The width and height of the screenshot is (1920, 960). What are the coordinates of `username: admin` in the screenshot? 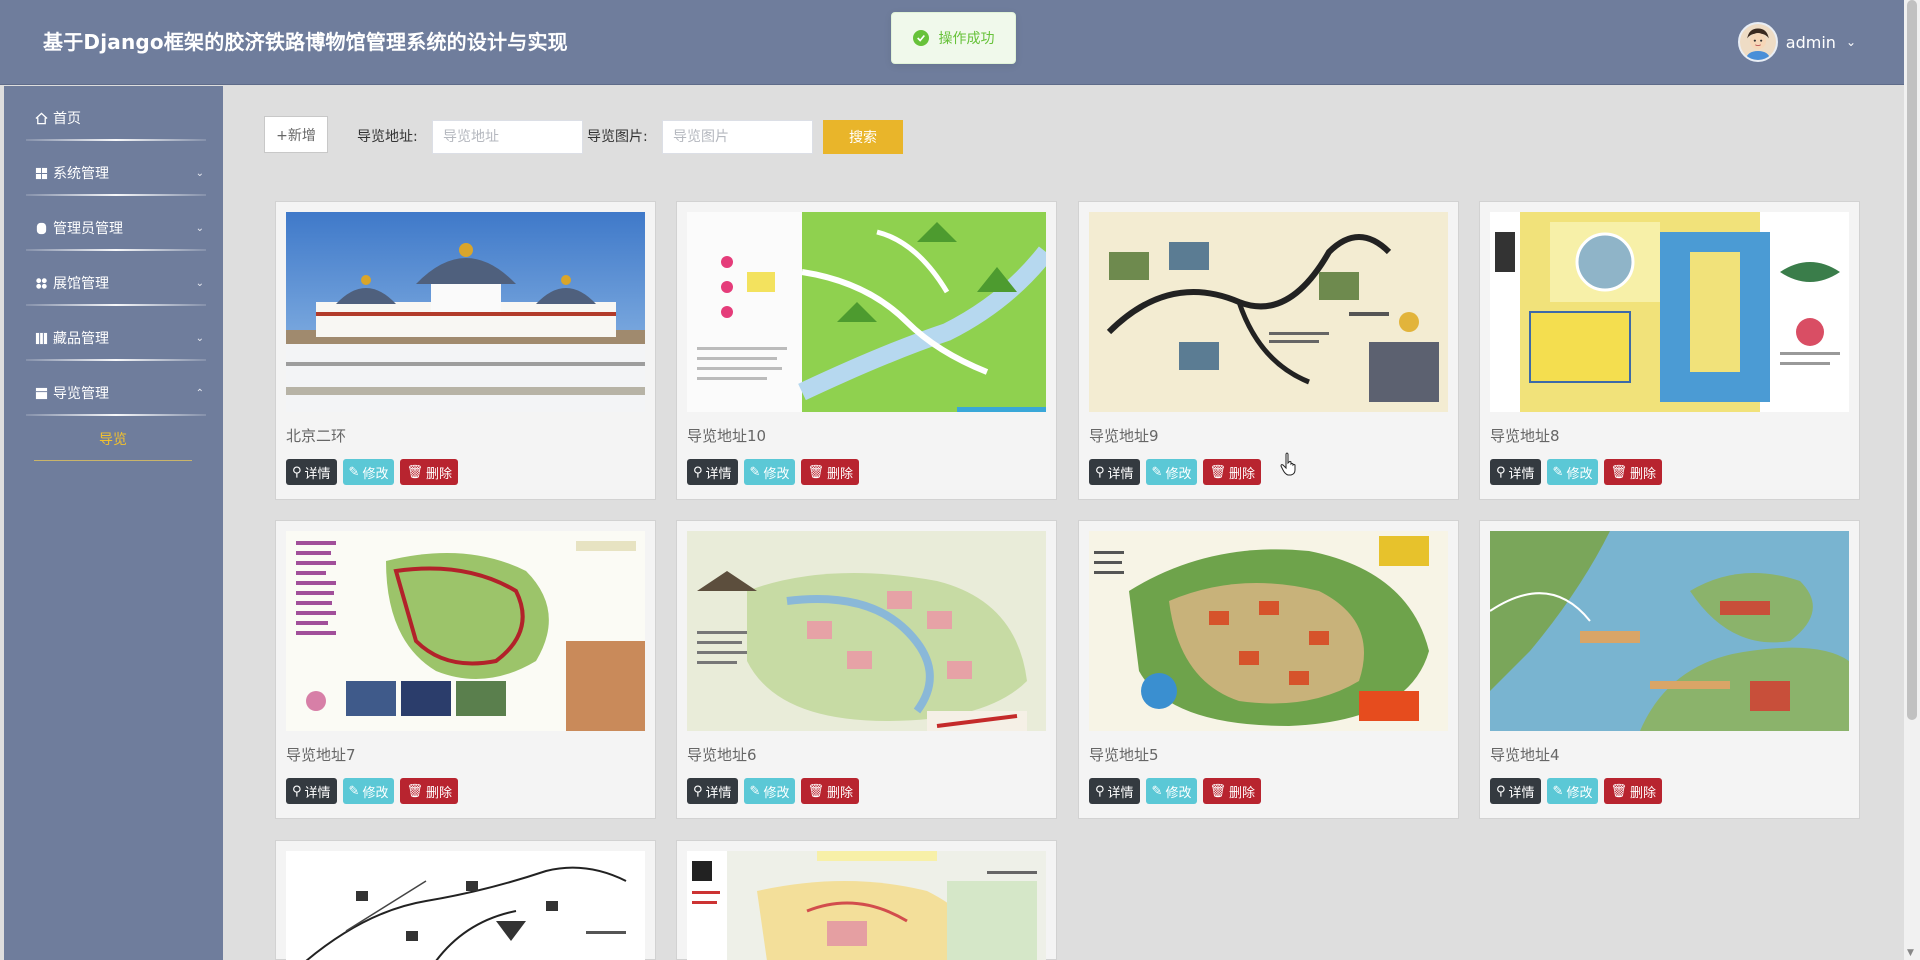 It's located at (1810, 42).